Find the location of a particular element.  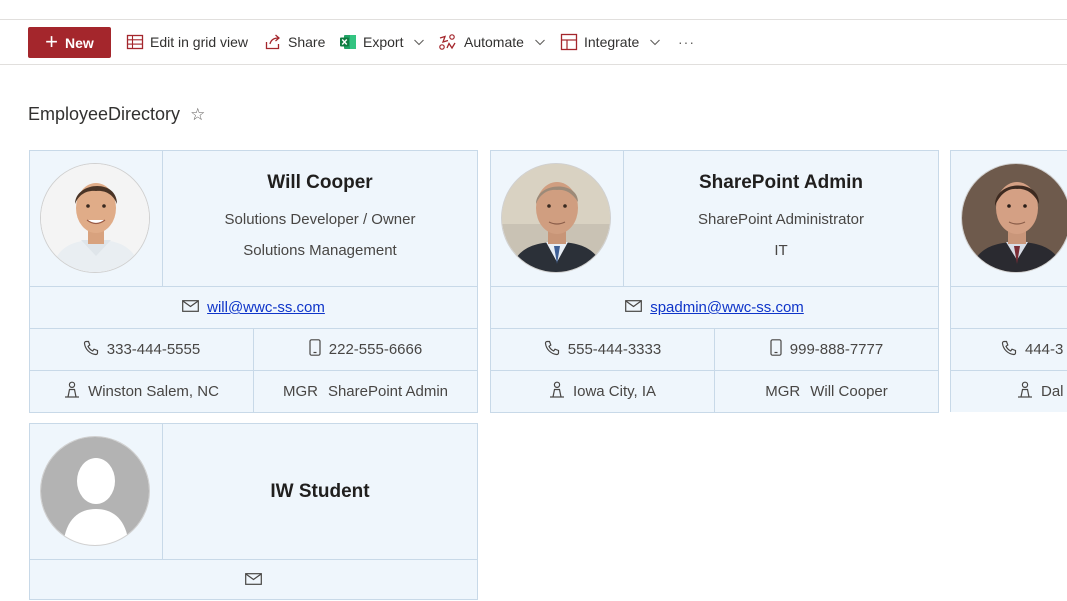

page-title: EmployeeDirectory ☆ is located at coordinates (116, 114).